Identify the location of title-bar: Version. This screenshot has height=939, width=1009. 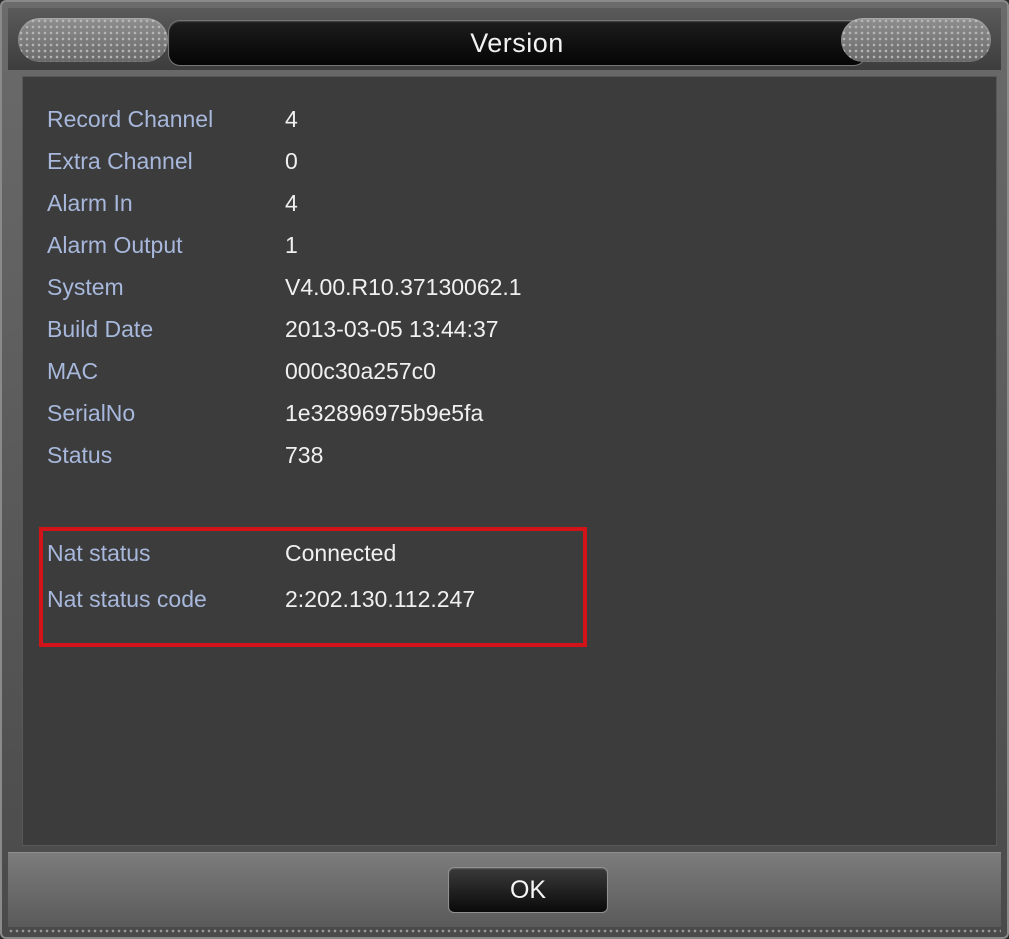
(504, 39).